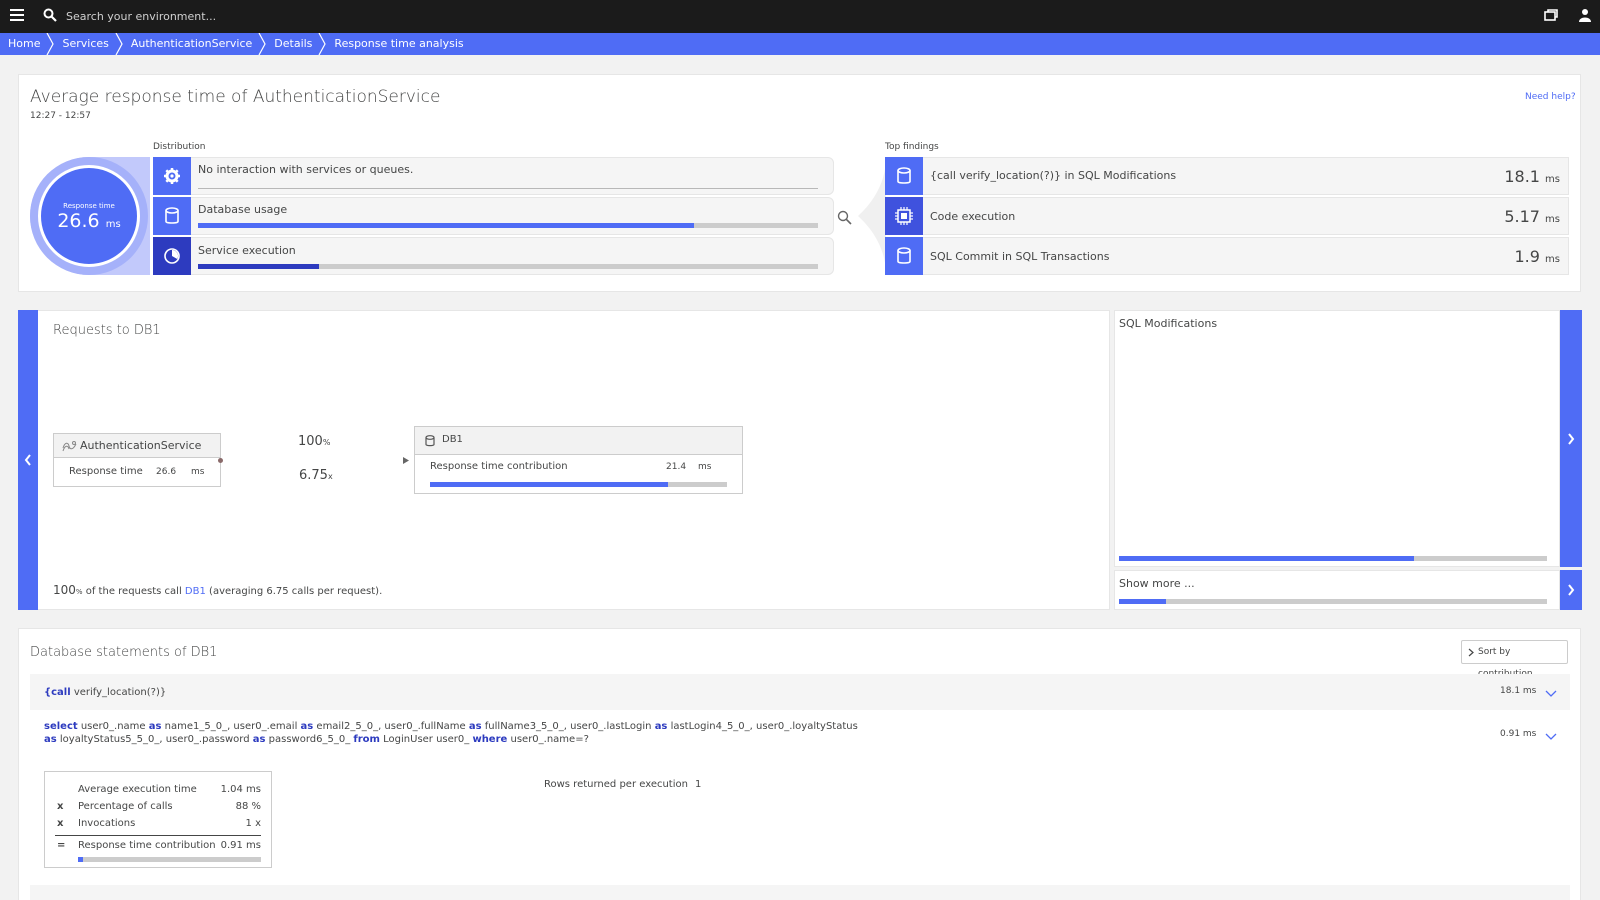  Describe the element at coordinates (1337, 590) in the screenshot. I see `show-more-panel` at that location.